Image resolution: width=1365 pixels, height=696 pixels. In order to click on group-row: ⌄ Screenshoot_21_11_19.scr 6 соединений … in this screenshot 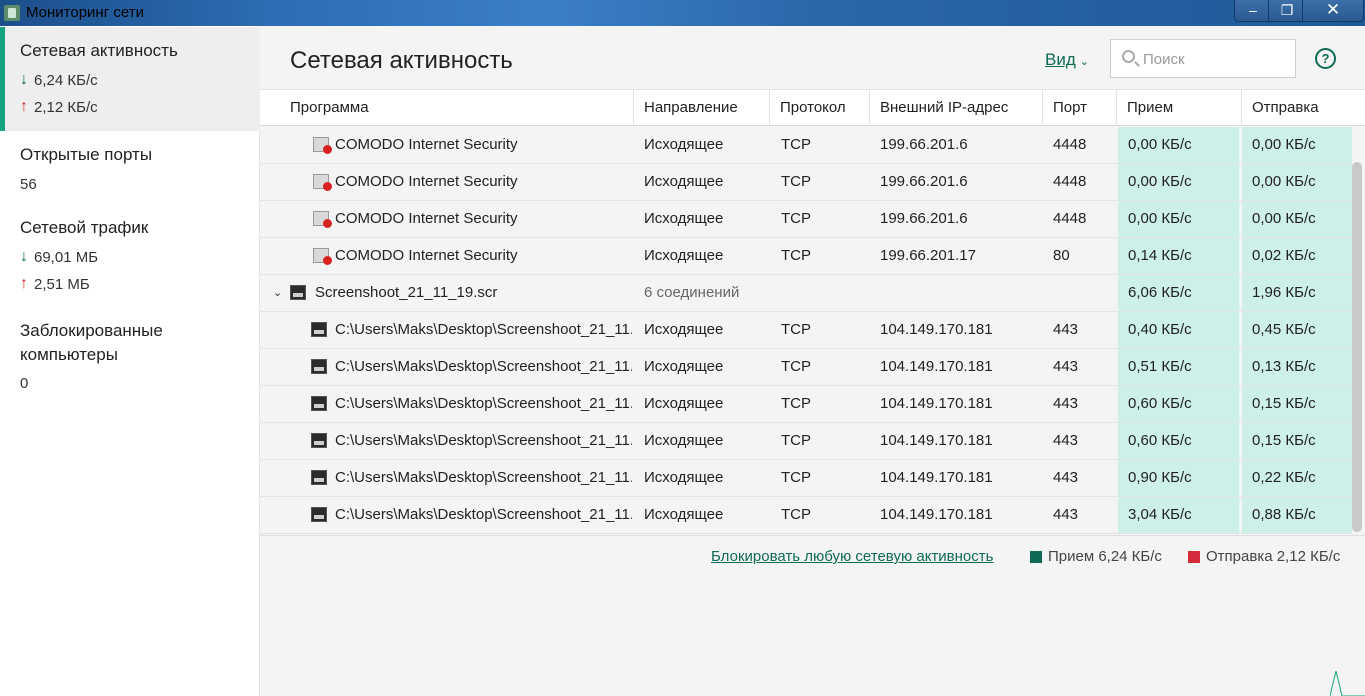, I will do `click(806, 293)`.